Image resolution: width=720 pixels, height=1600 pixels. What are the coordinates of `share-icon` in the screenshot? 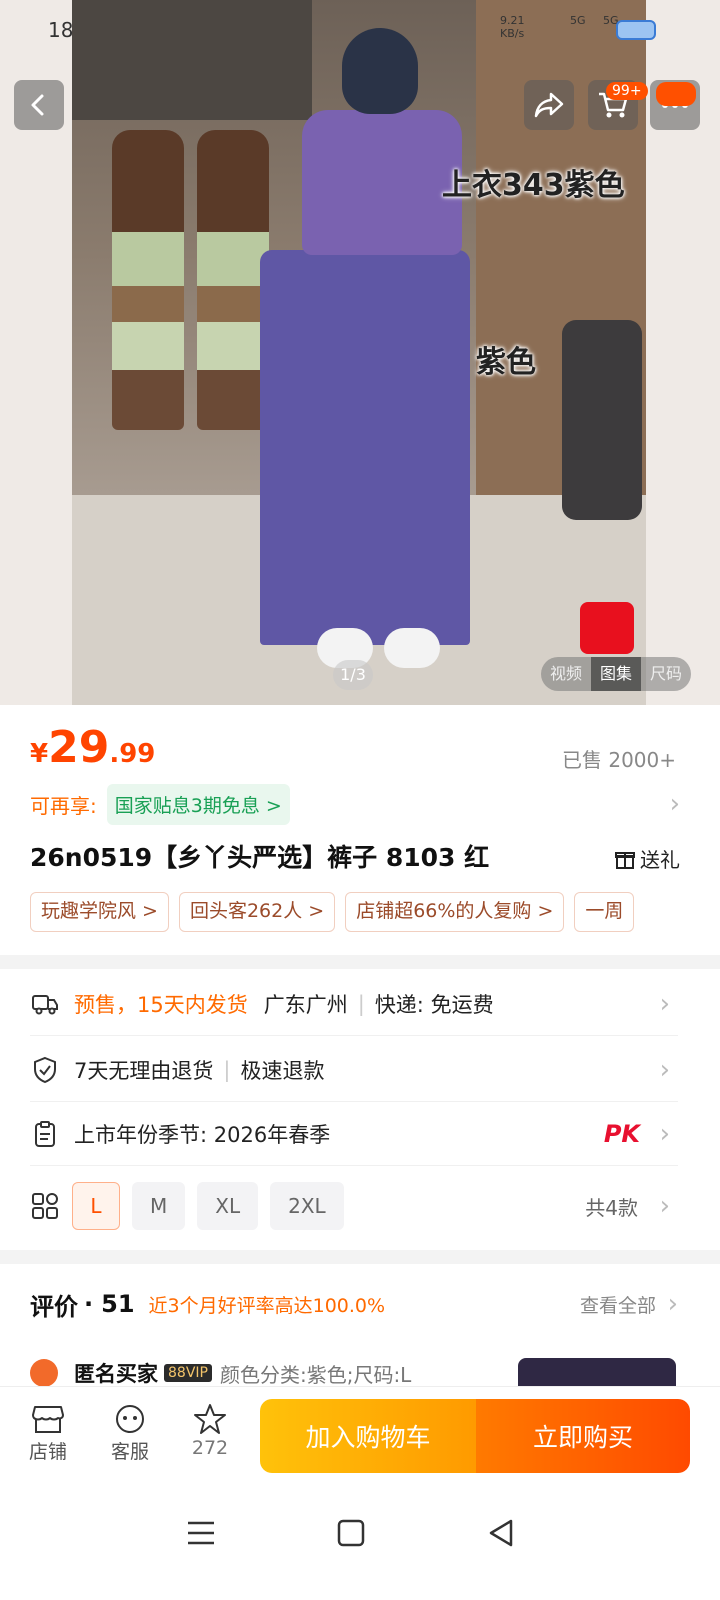 It's located at (549, 105).